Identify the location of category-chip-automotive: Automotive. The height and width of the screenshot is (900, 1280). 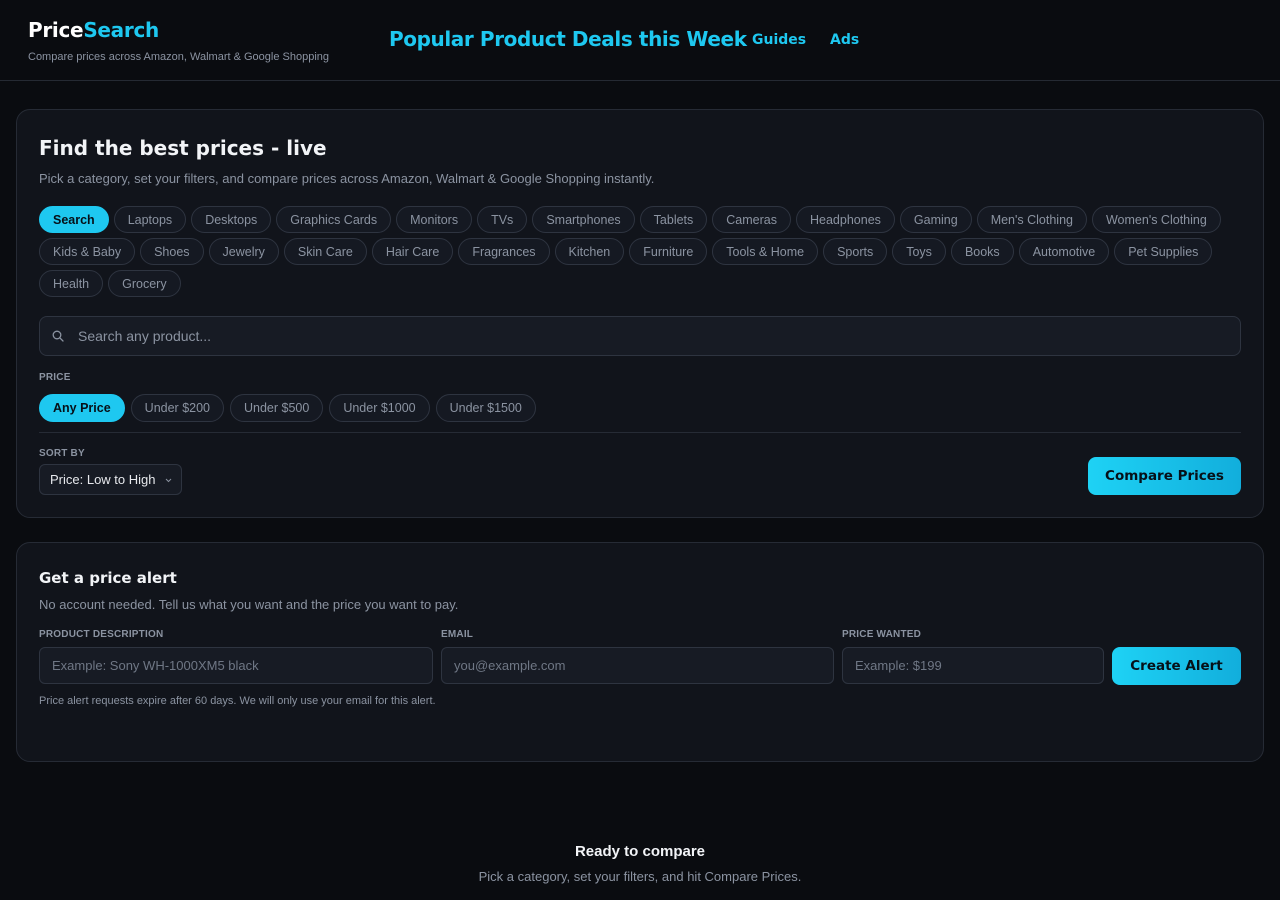
(1064, 251).